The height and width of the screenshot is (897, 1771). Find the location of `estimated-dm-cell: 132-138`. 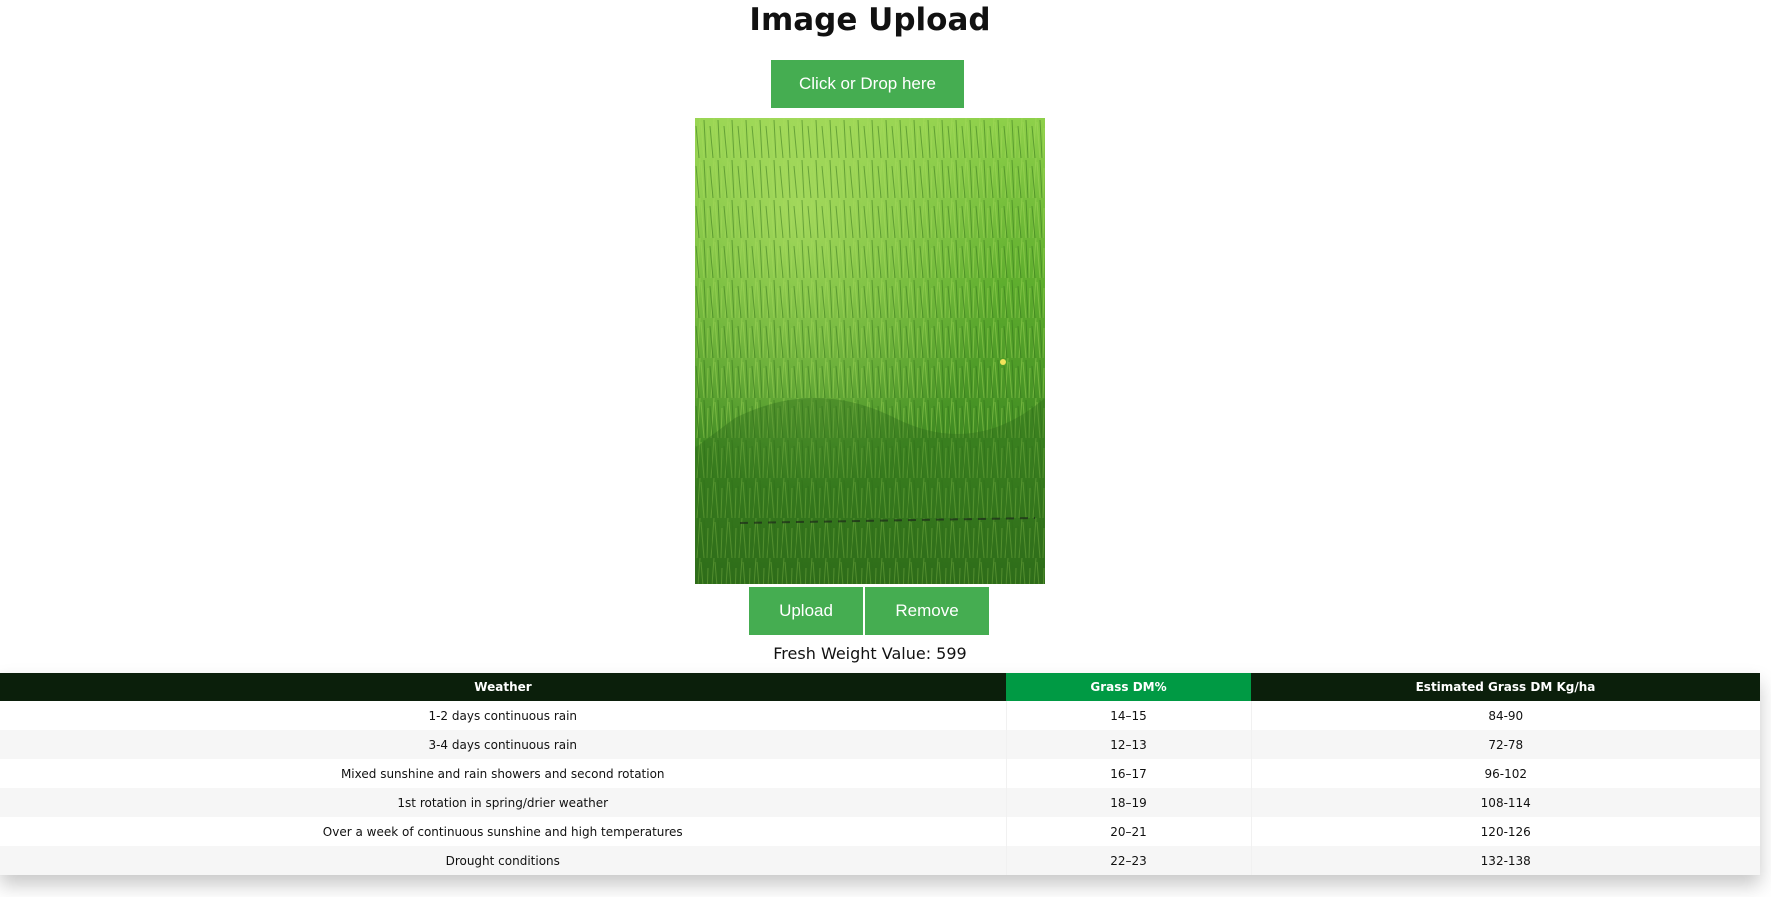

estimated-dm-cell: 132-138 is located at coordinates (1505, 860).